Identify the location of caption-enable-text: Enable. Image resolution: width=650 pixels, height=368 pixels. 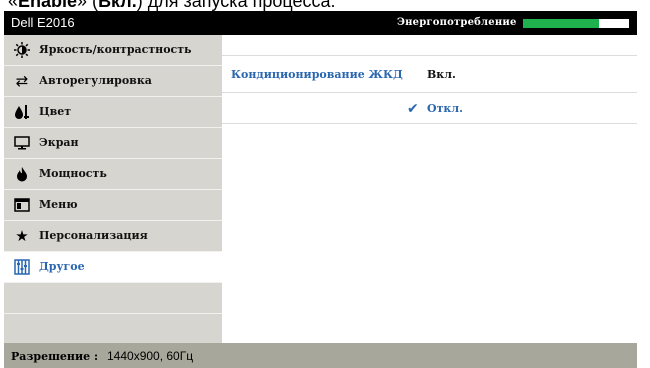
(48, 5).